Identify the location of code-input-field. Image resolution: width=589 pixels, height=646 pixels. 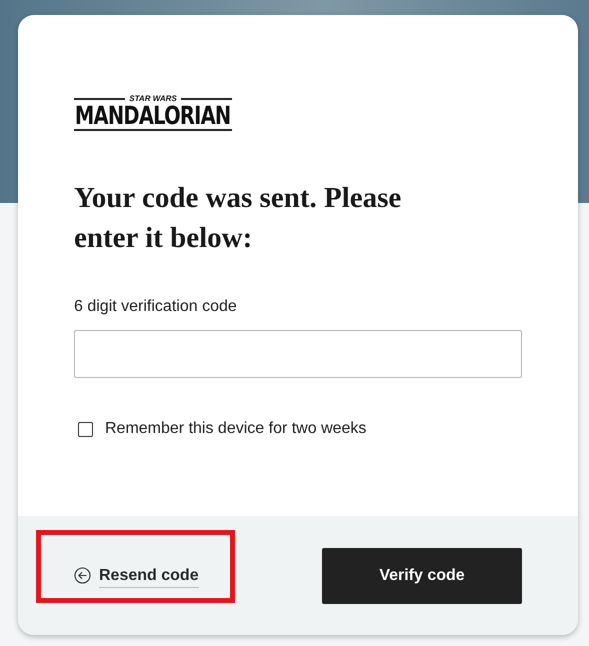
(298, 354).